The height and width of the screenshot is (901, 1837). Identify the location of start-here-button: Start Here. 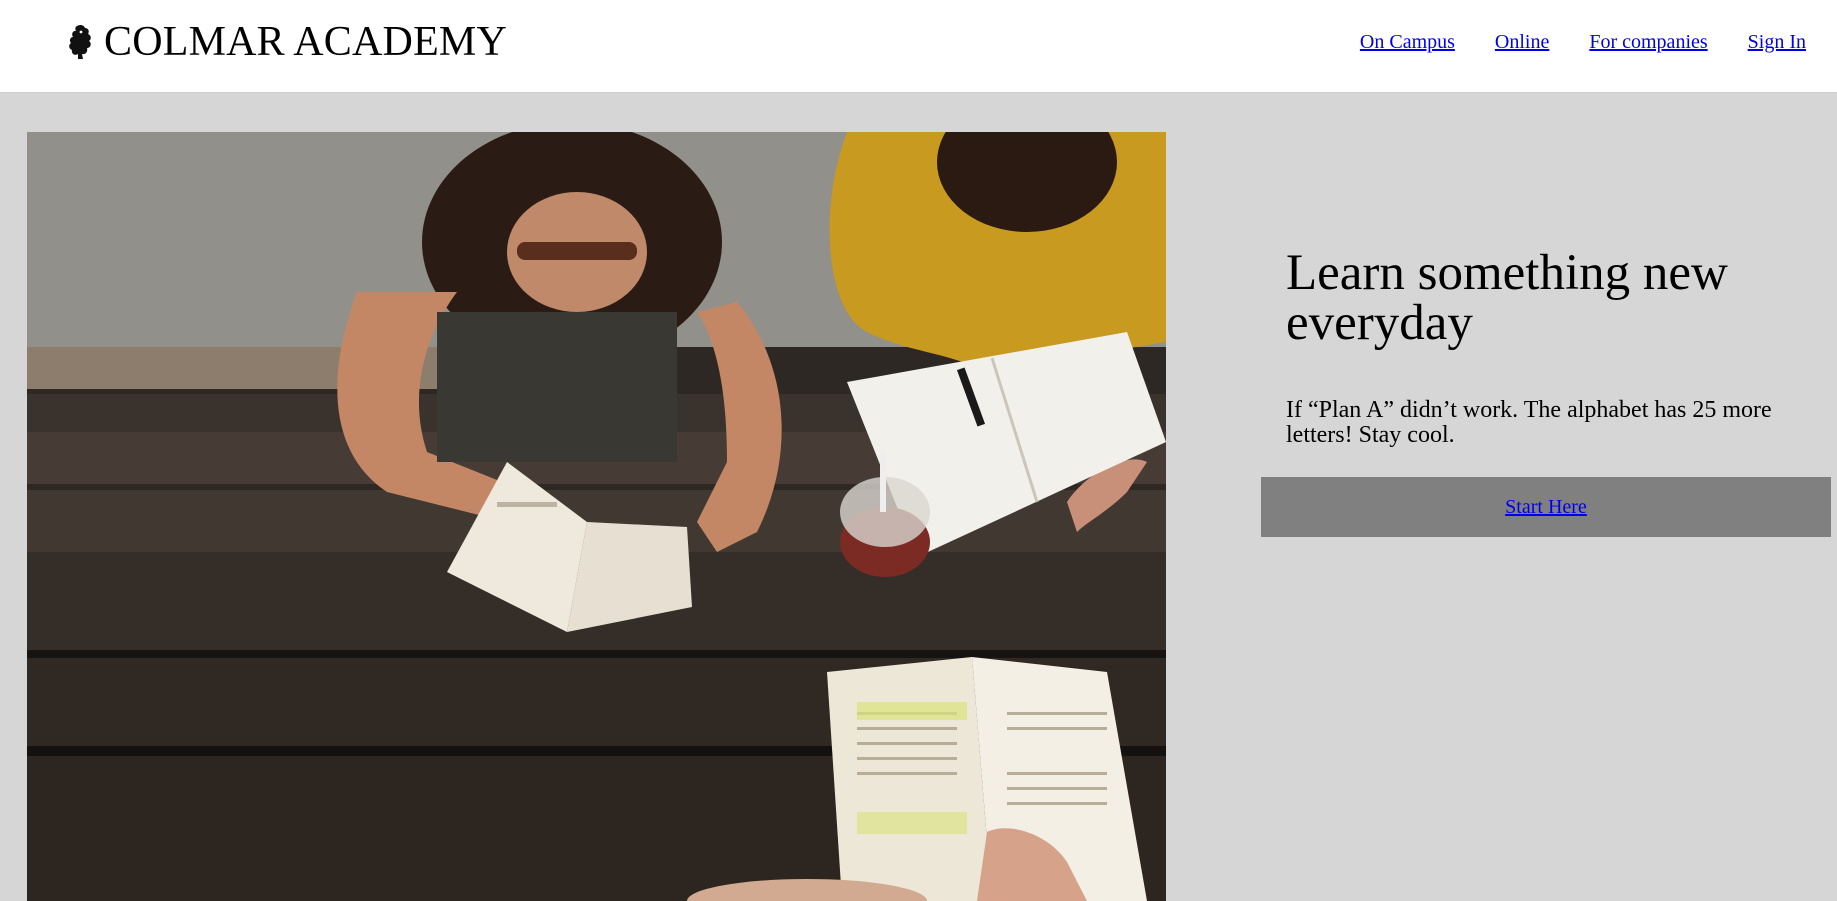
(1546, 507).